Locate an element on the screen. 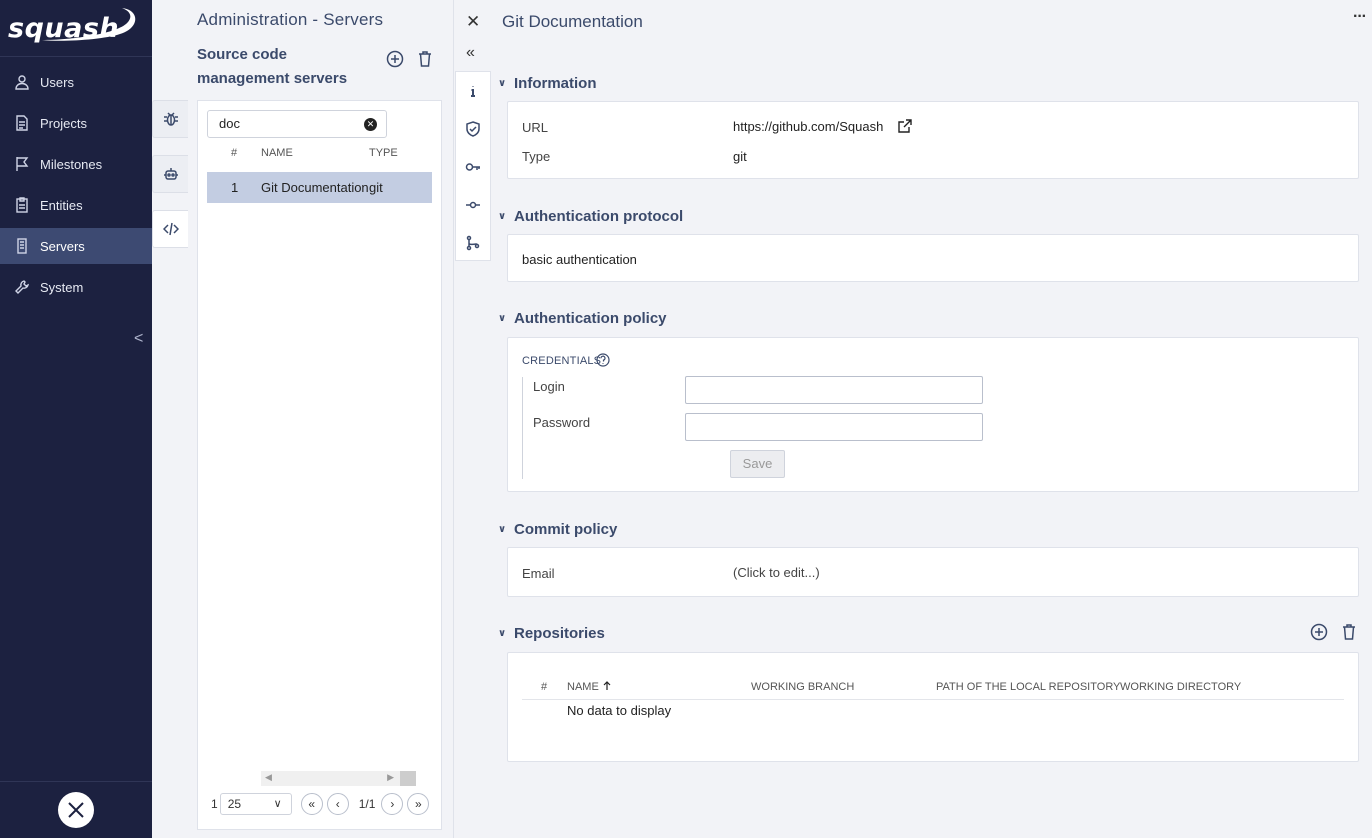  user-icon is located at coordinates (22, 82).